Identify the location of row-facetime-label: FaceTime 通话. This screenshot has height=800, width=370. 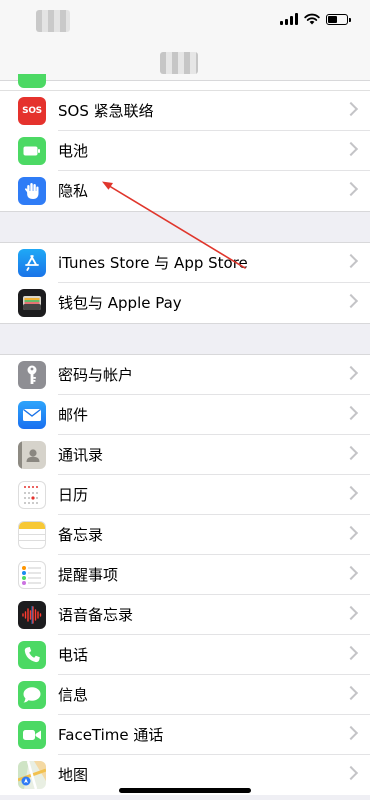
(111, 735).